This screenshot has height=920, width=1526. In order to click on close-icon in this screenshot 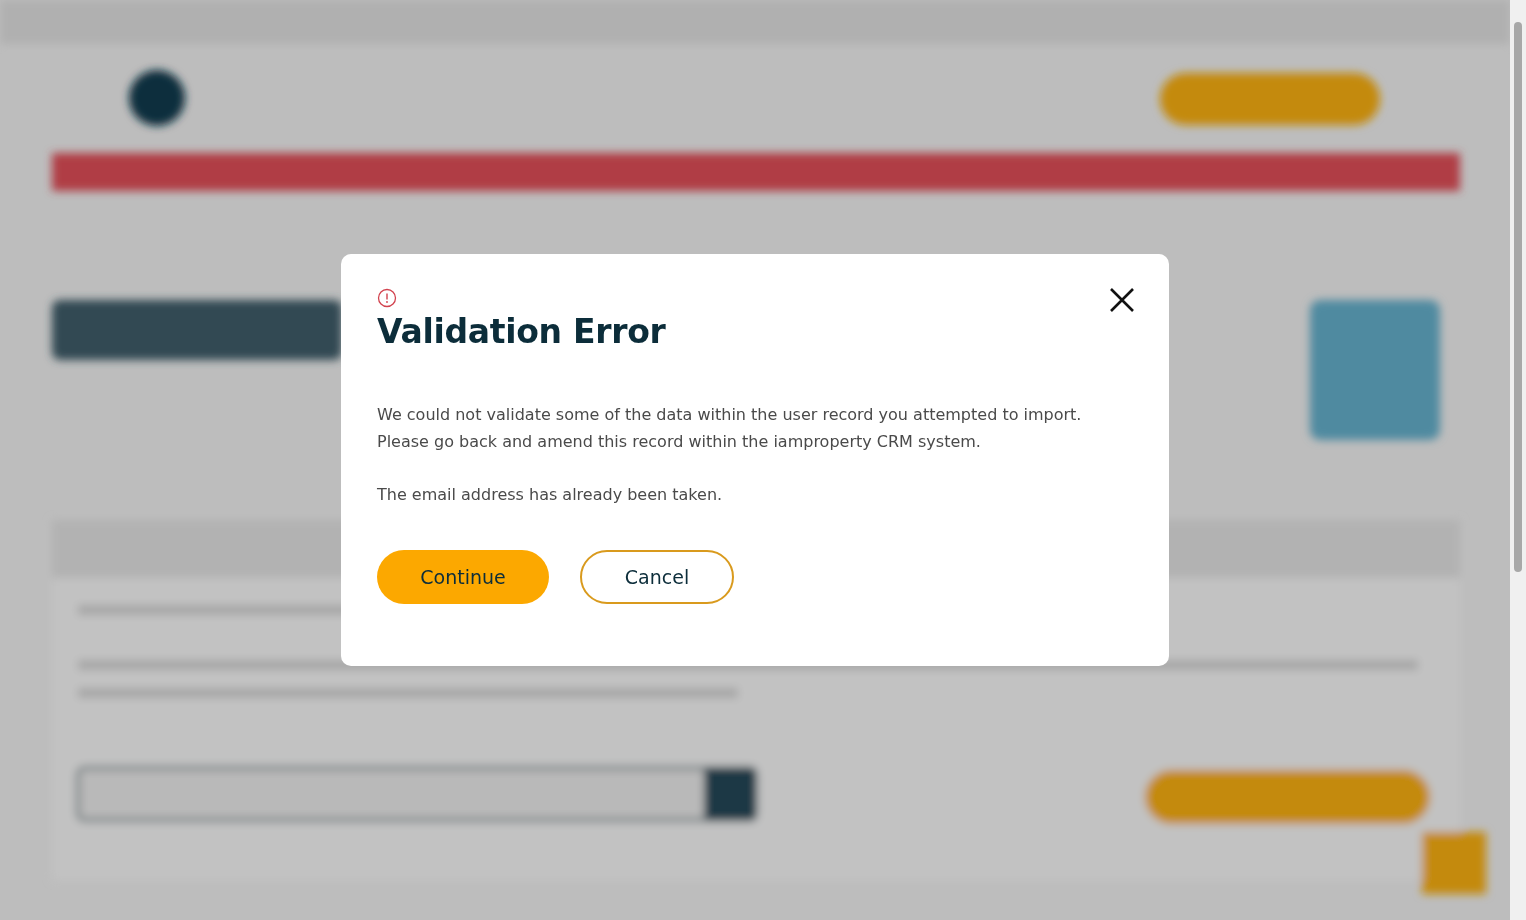, I will do `click(1122, 300)`.